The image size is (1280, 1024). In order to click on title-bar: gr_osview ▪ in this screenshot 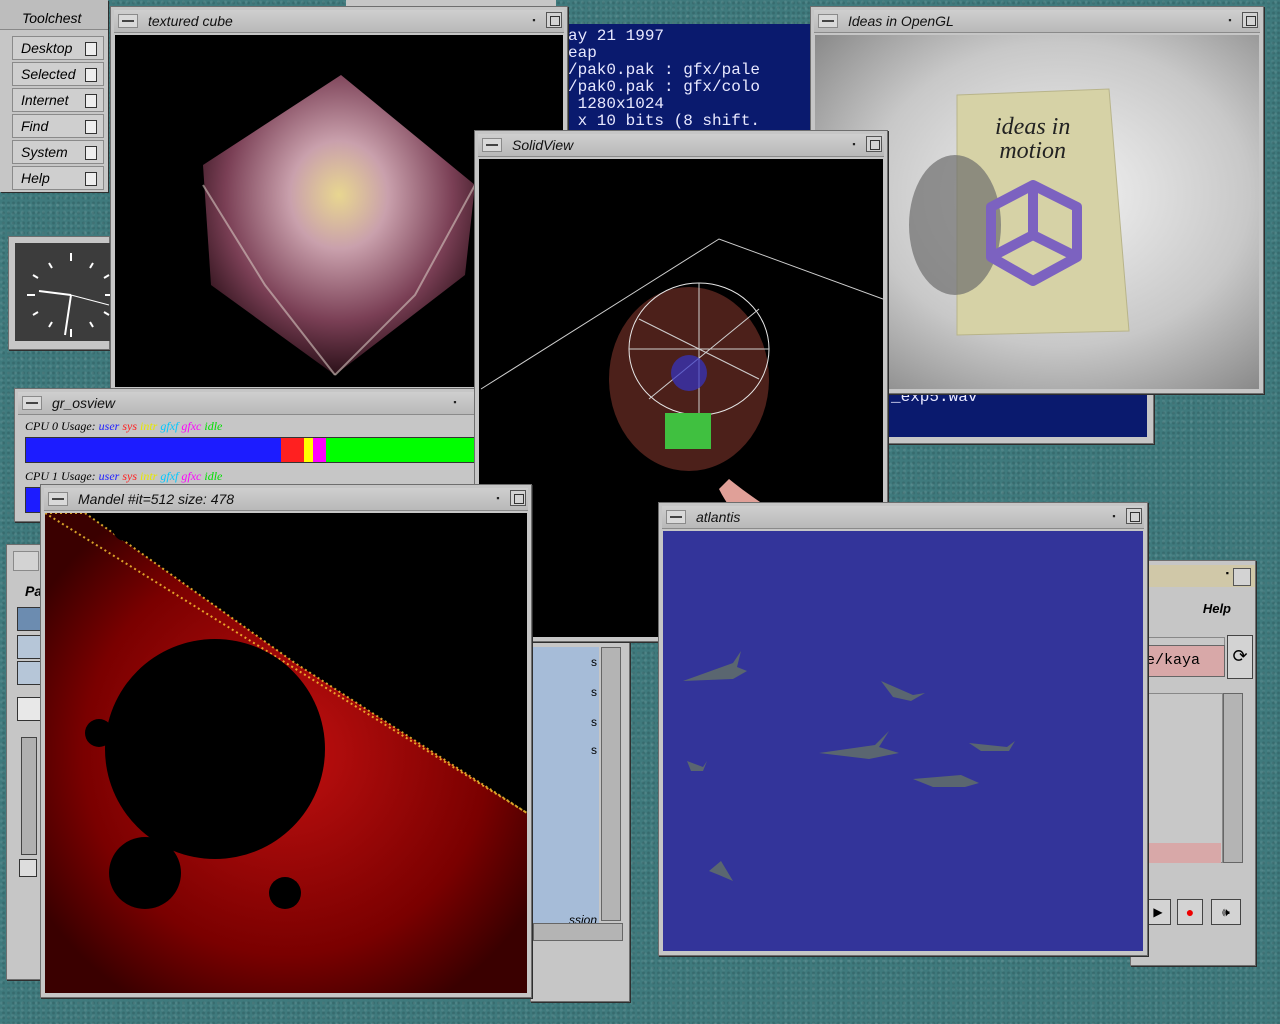, I will do `click(246, 403)`.